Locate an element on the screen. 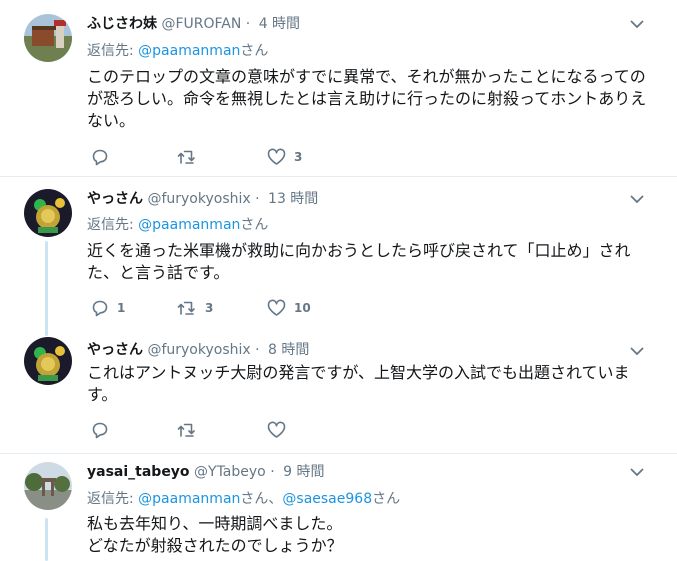 The height and width of the screenshot is (561, 677). tweet-header: やっさん @furyokyoshix · 13 時間 is located at coordinates (203, 199).